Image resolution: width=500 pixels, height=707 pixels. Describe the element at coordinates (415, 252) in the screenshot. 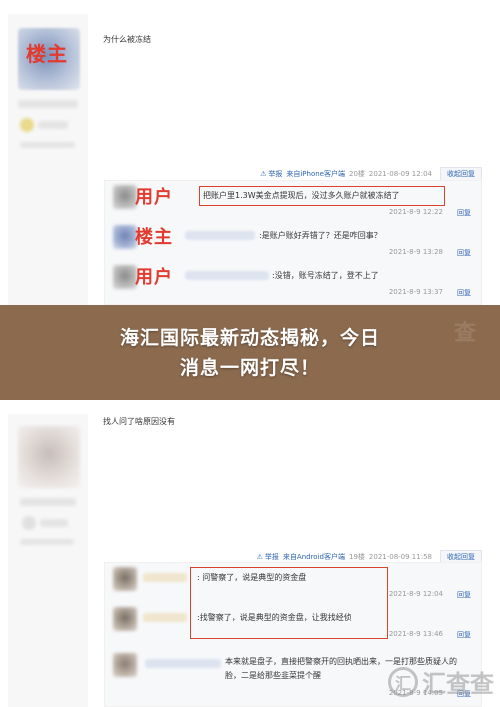

I see `reply-time: 2021-8-9 13:28` at that location.